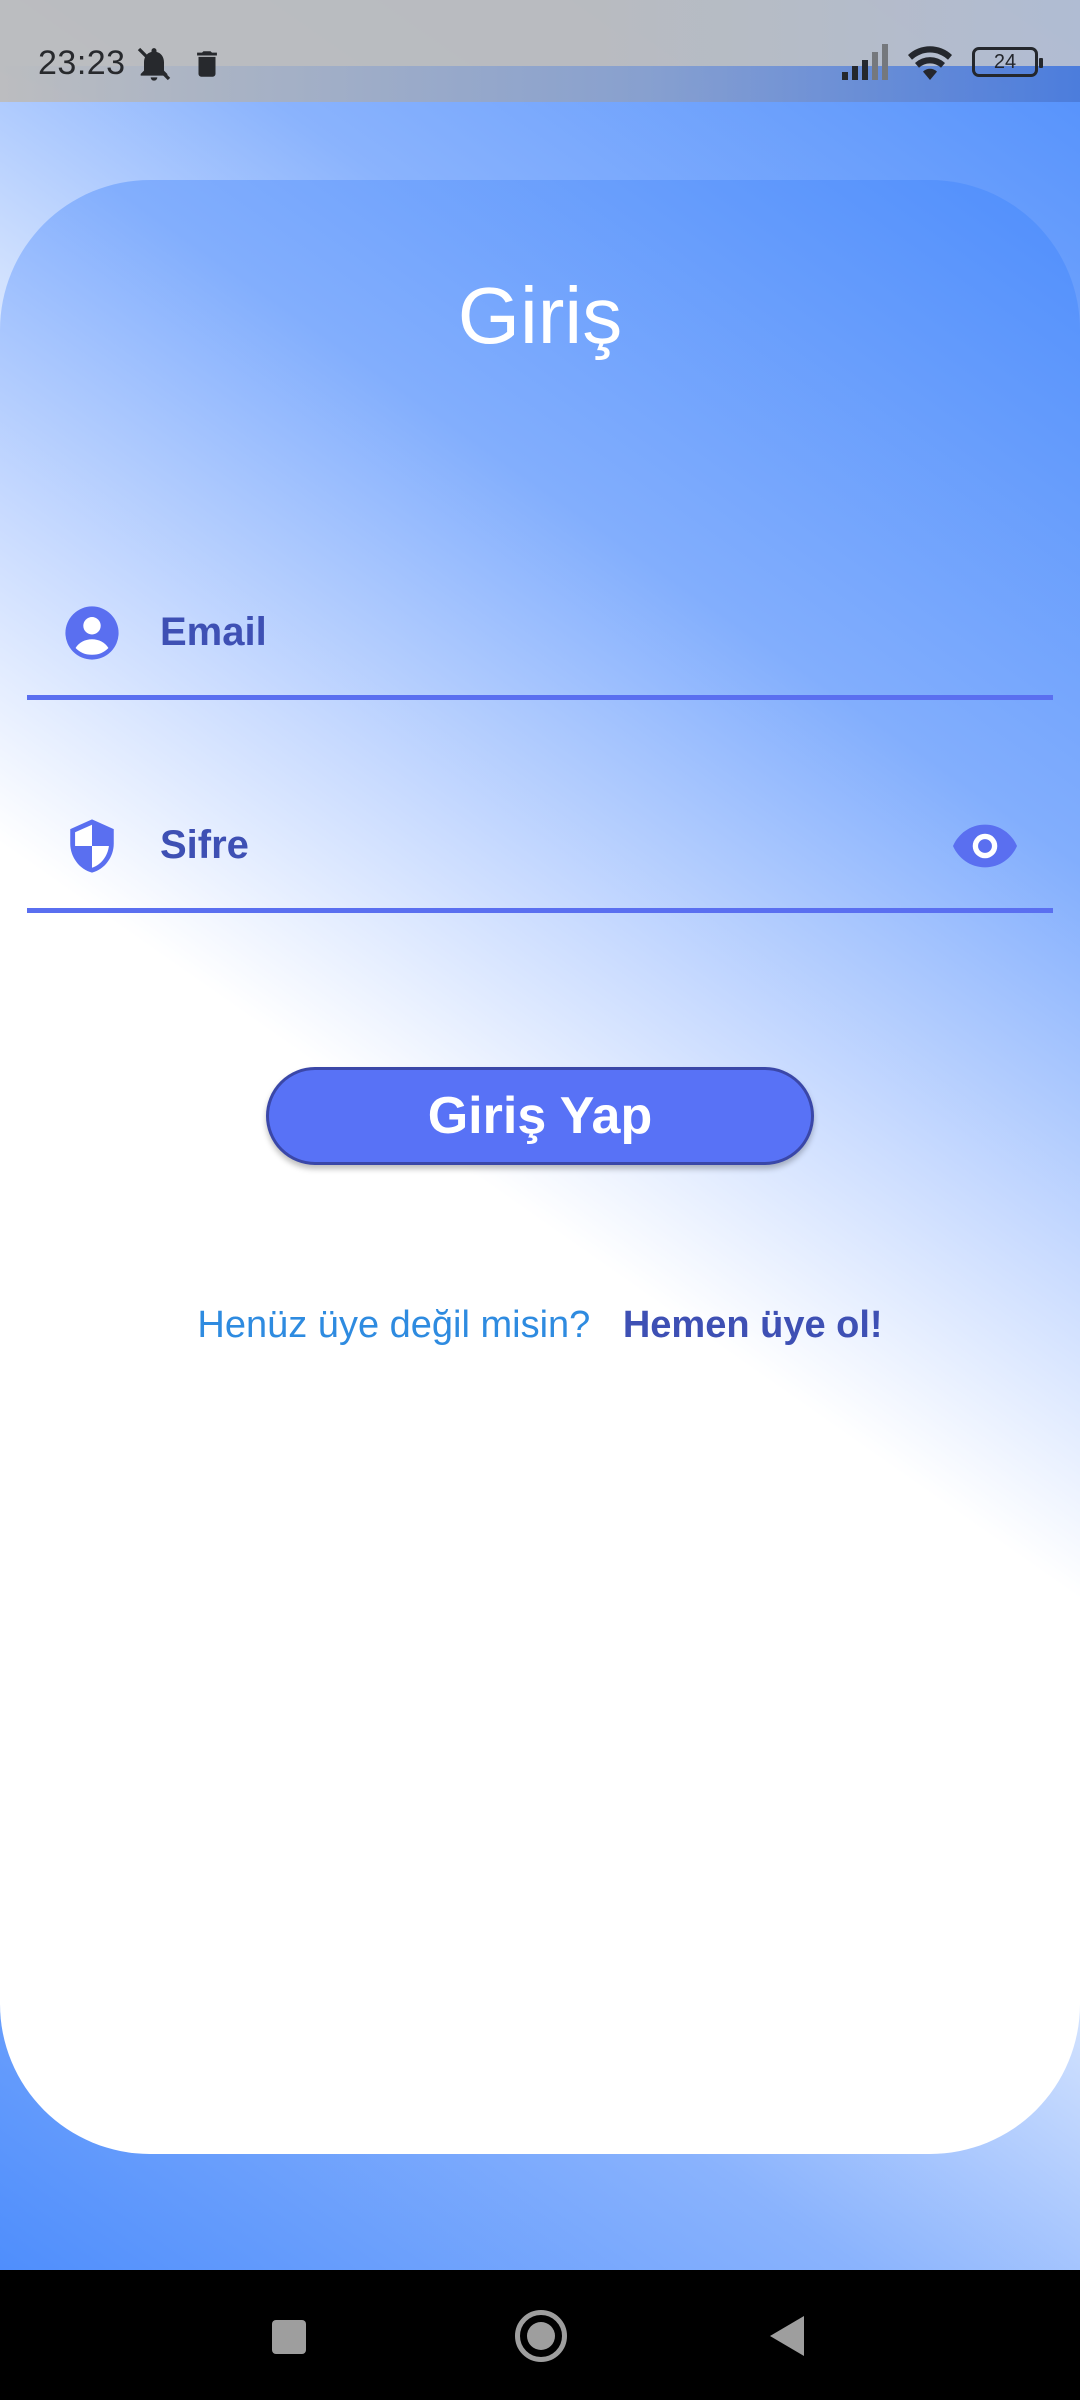  I want to click on back-icon, so click(787, 2336).